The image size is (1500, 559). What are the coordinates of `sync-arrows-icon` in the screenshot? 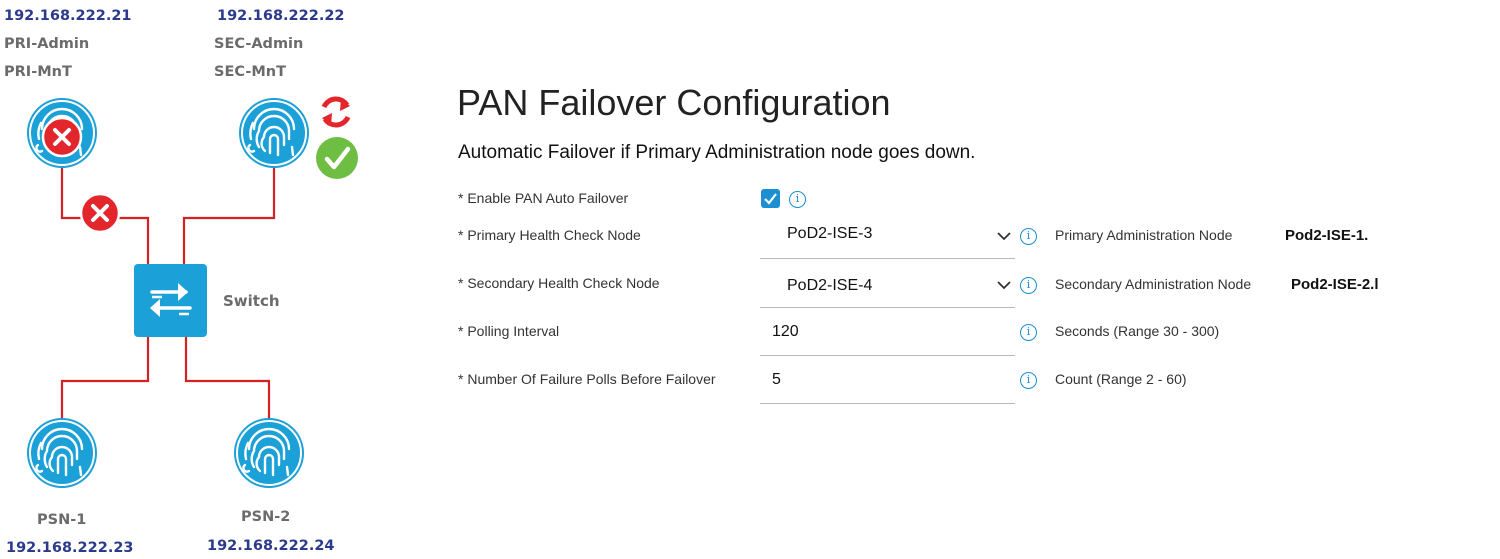 It's located at (336, 112).